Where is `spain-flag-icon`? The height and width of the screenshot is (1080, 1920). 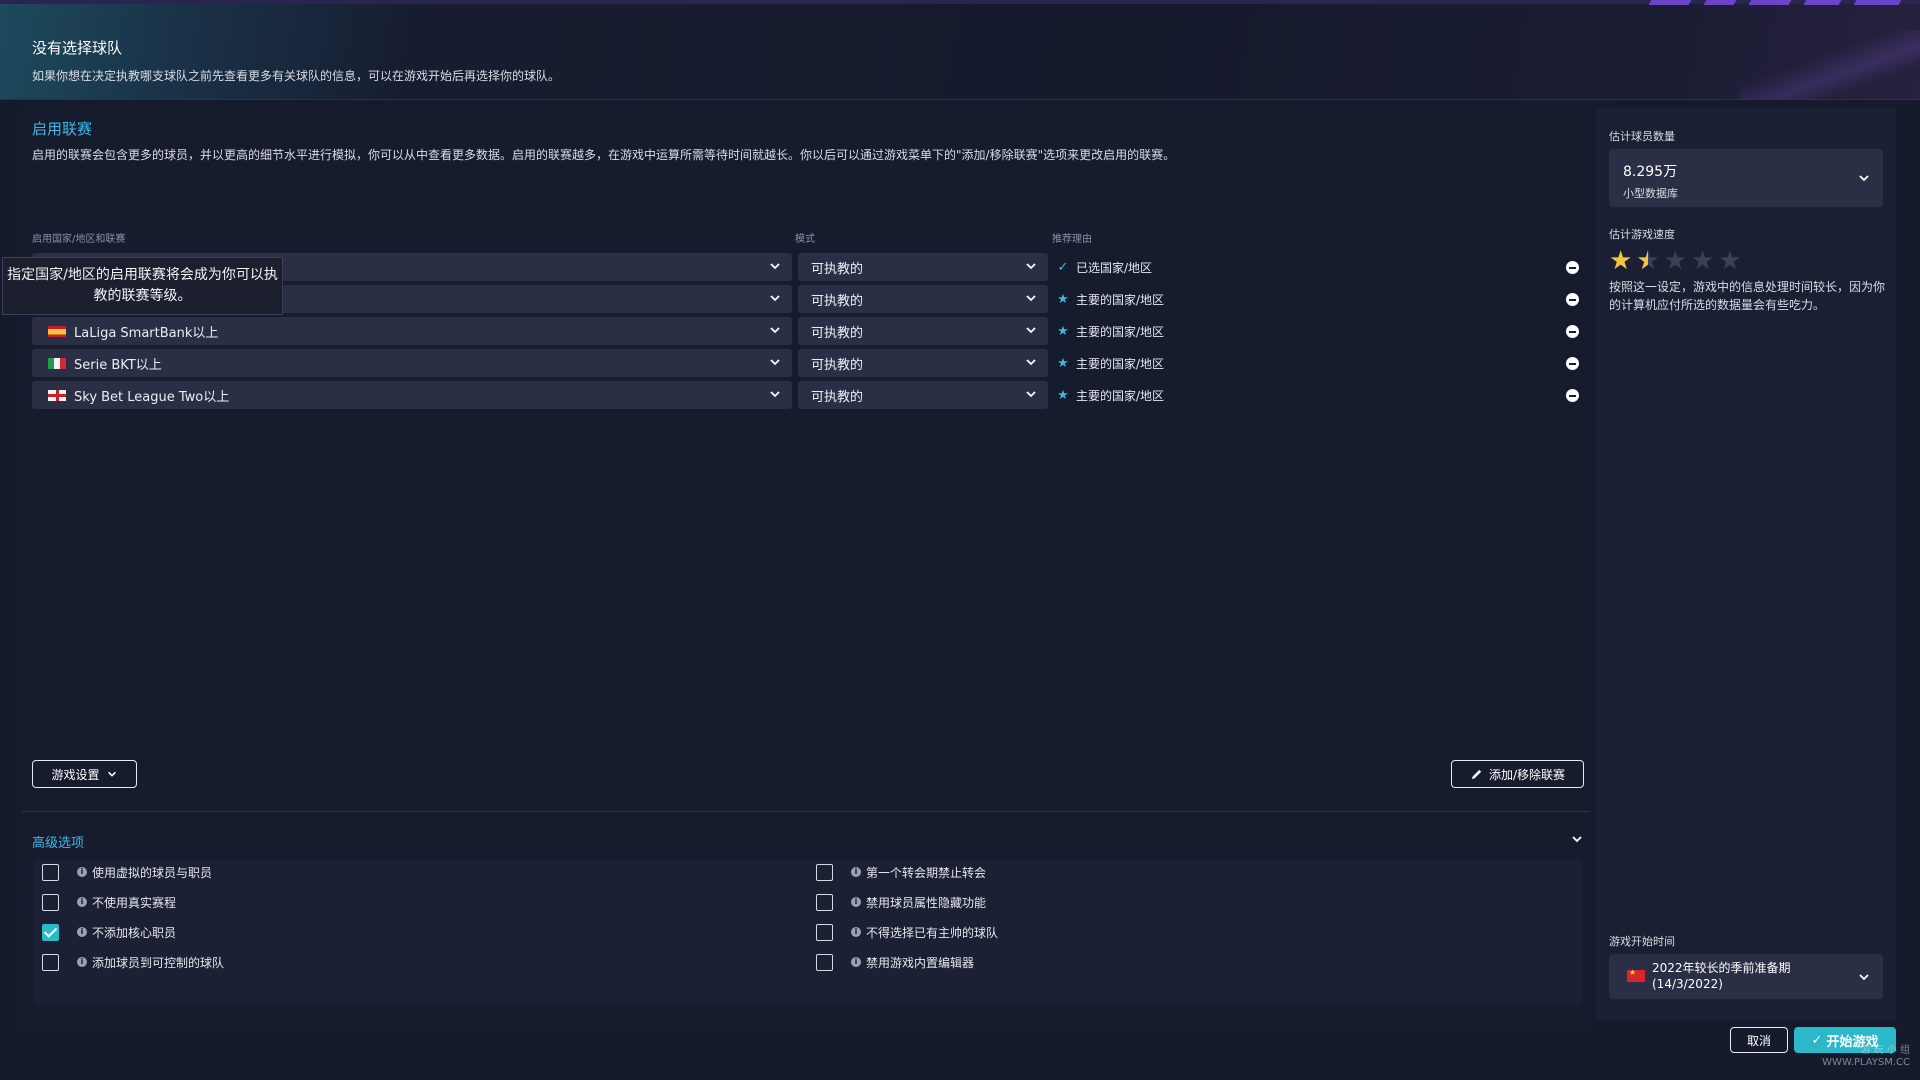
spain-flag-icon is located at coordinates (57, 331).